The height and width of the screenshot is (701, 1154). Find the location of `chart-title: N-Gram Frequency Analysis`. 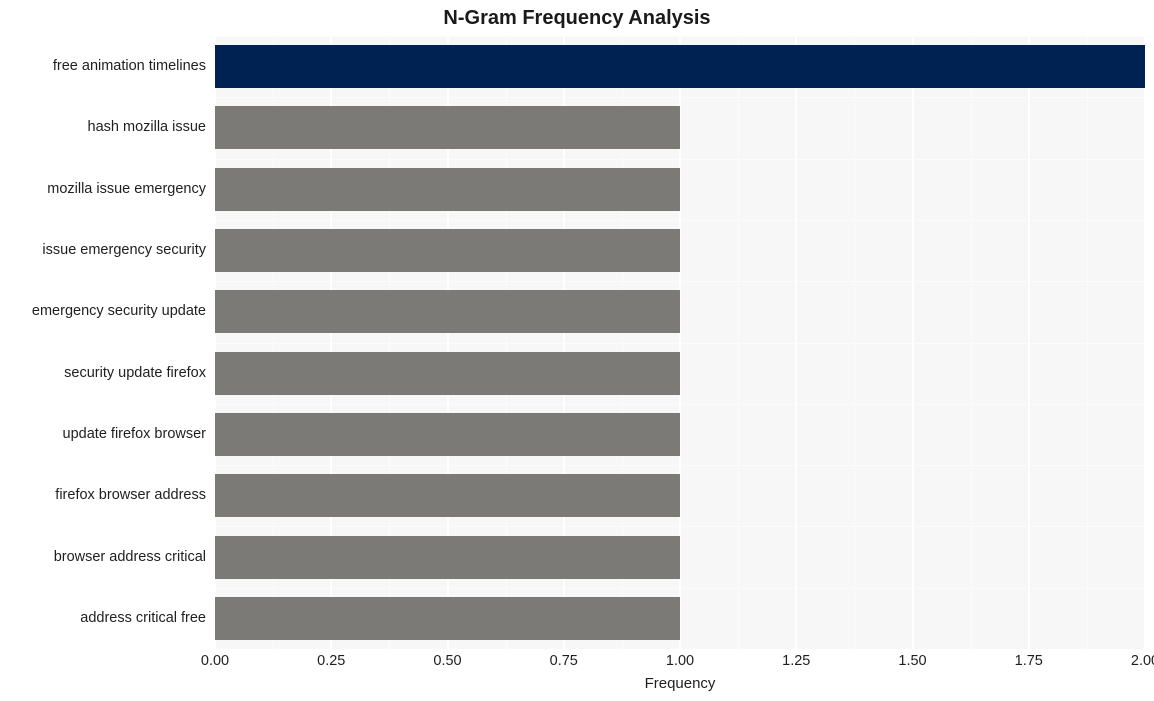

chart-title: N-Gram Frequency Analysis is located at coordinates (577, 18).